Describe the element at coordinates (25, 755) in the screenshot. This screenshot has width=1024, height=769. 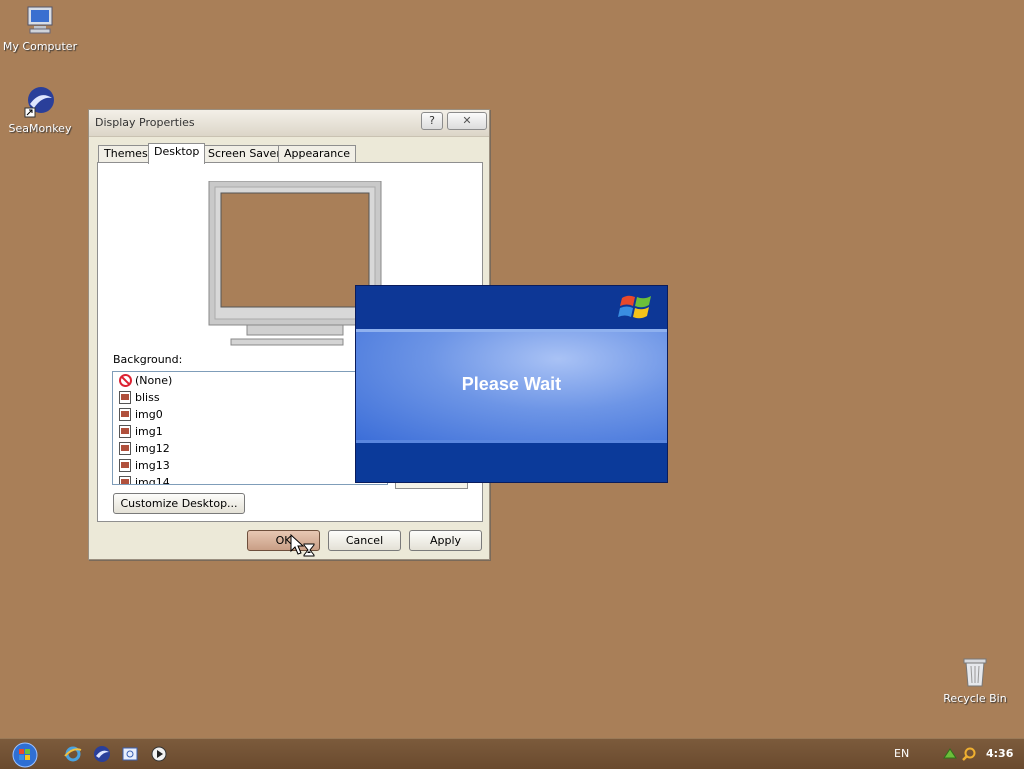
I see `start-button` at that location.